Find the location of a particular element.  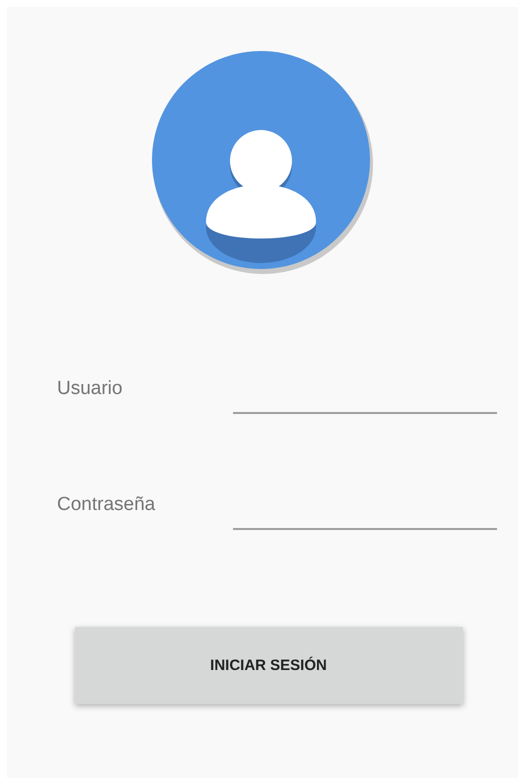

login-button: INICIAR SESIÓN is located at coordinates (268, 665).